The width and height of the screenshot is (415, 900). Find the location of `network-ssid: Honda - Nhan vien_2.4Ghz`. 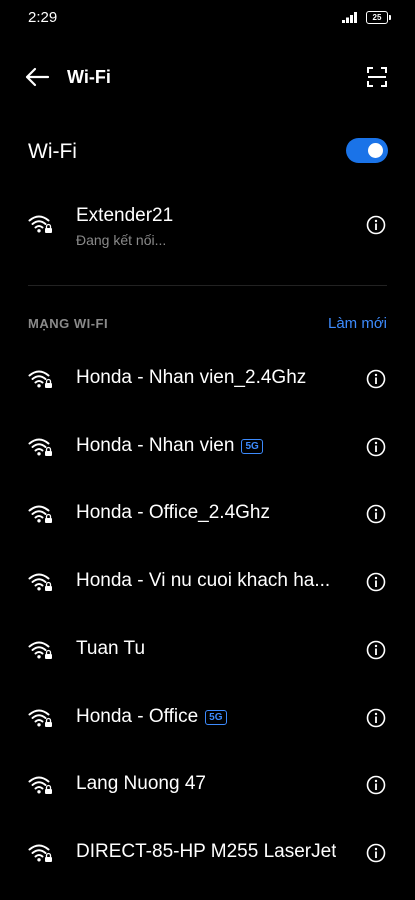

network-ssid: Honda - Nhan vien_2.4Ghz is located at coordinates (191, 378).